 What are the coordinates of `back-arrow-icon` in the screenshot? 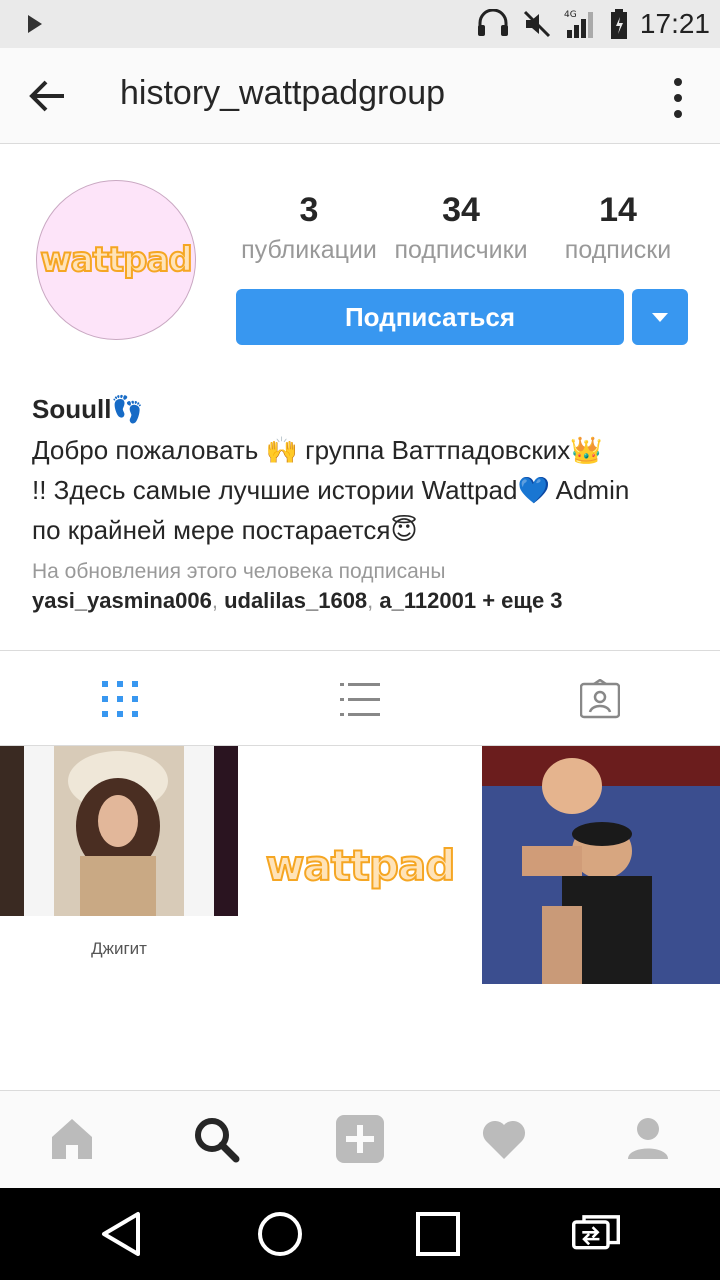 It's located at (48, 96).